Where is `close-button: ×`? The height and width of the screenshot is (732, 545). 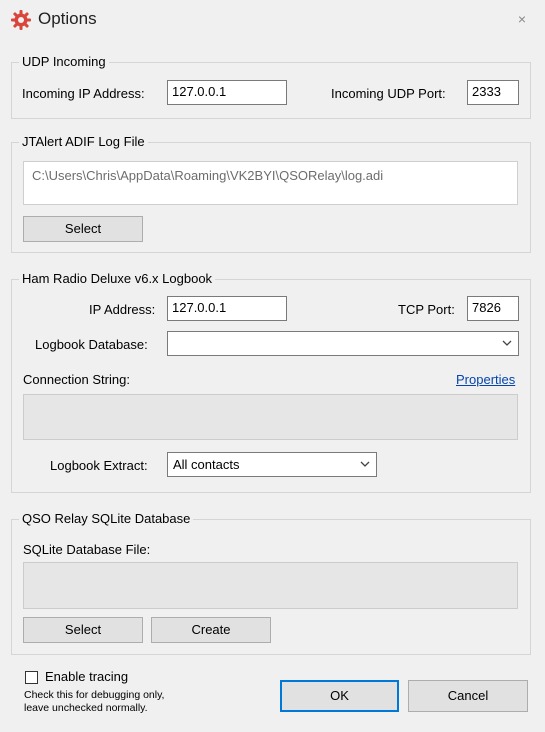
close-button: × is located at coordinates (522, 19).